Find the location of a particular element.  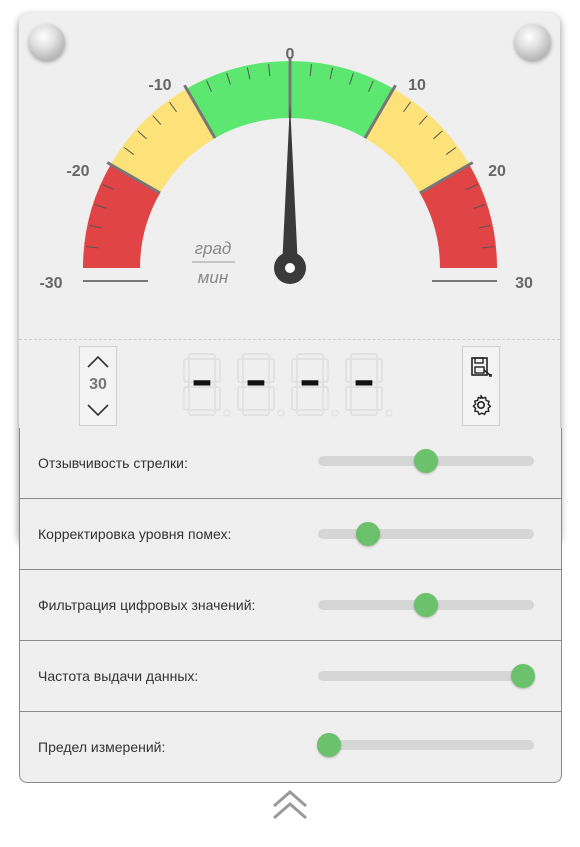

setting-row-digital-filter: Фильтрация цифровых значений: is located at coordinates (290, 605).